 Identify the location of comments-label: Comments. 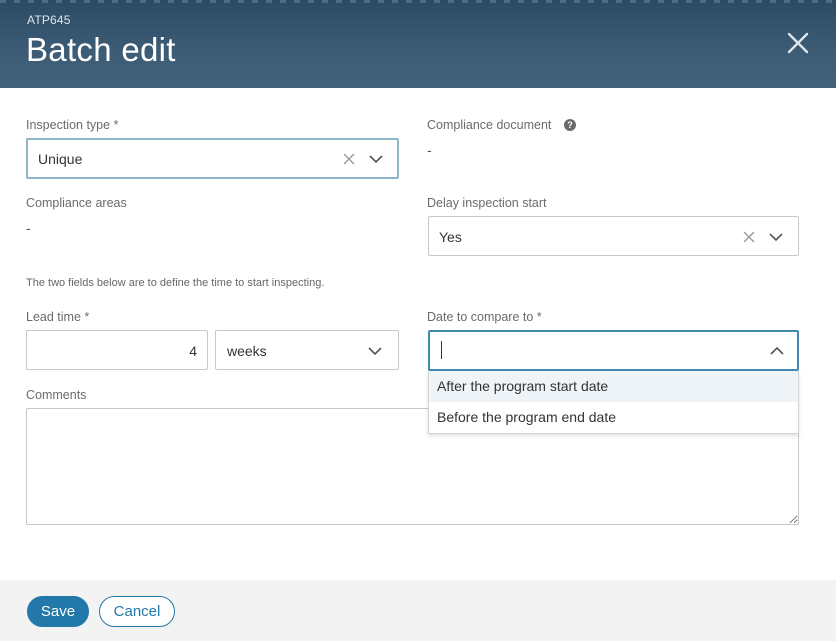
(56, 395).